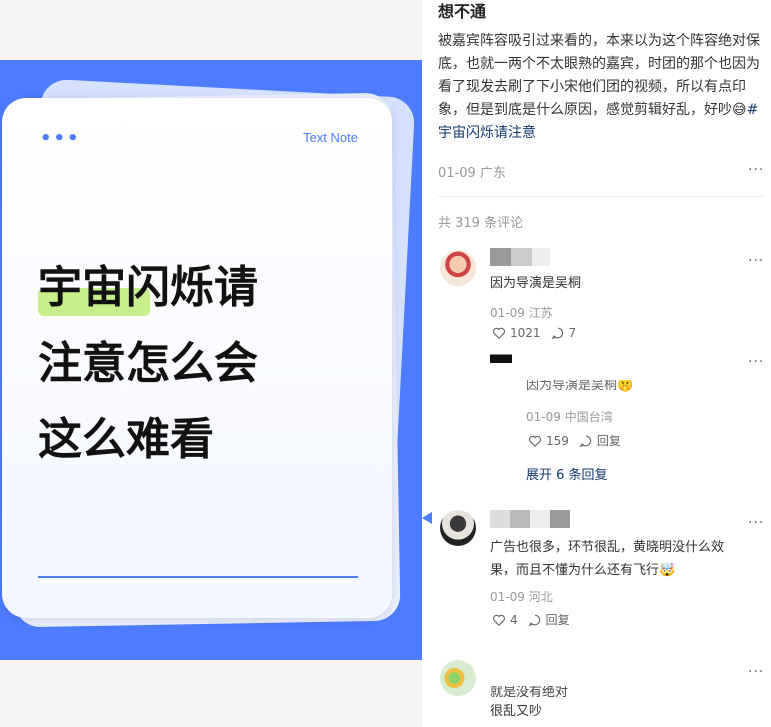  Describe the element at coordinates (540, 313) in the screenshot. I see `comment-location: 江苏` at that location.